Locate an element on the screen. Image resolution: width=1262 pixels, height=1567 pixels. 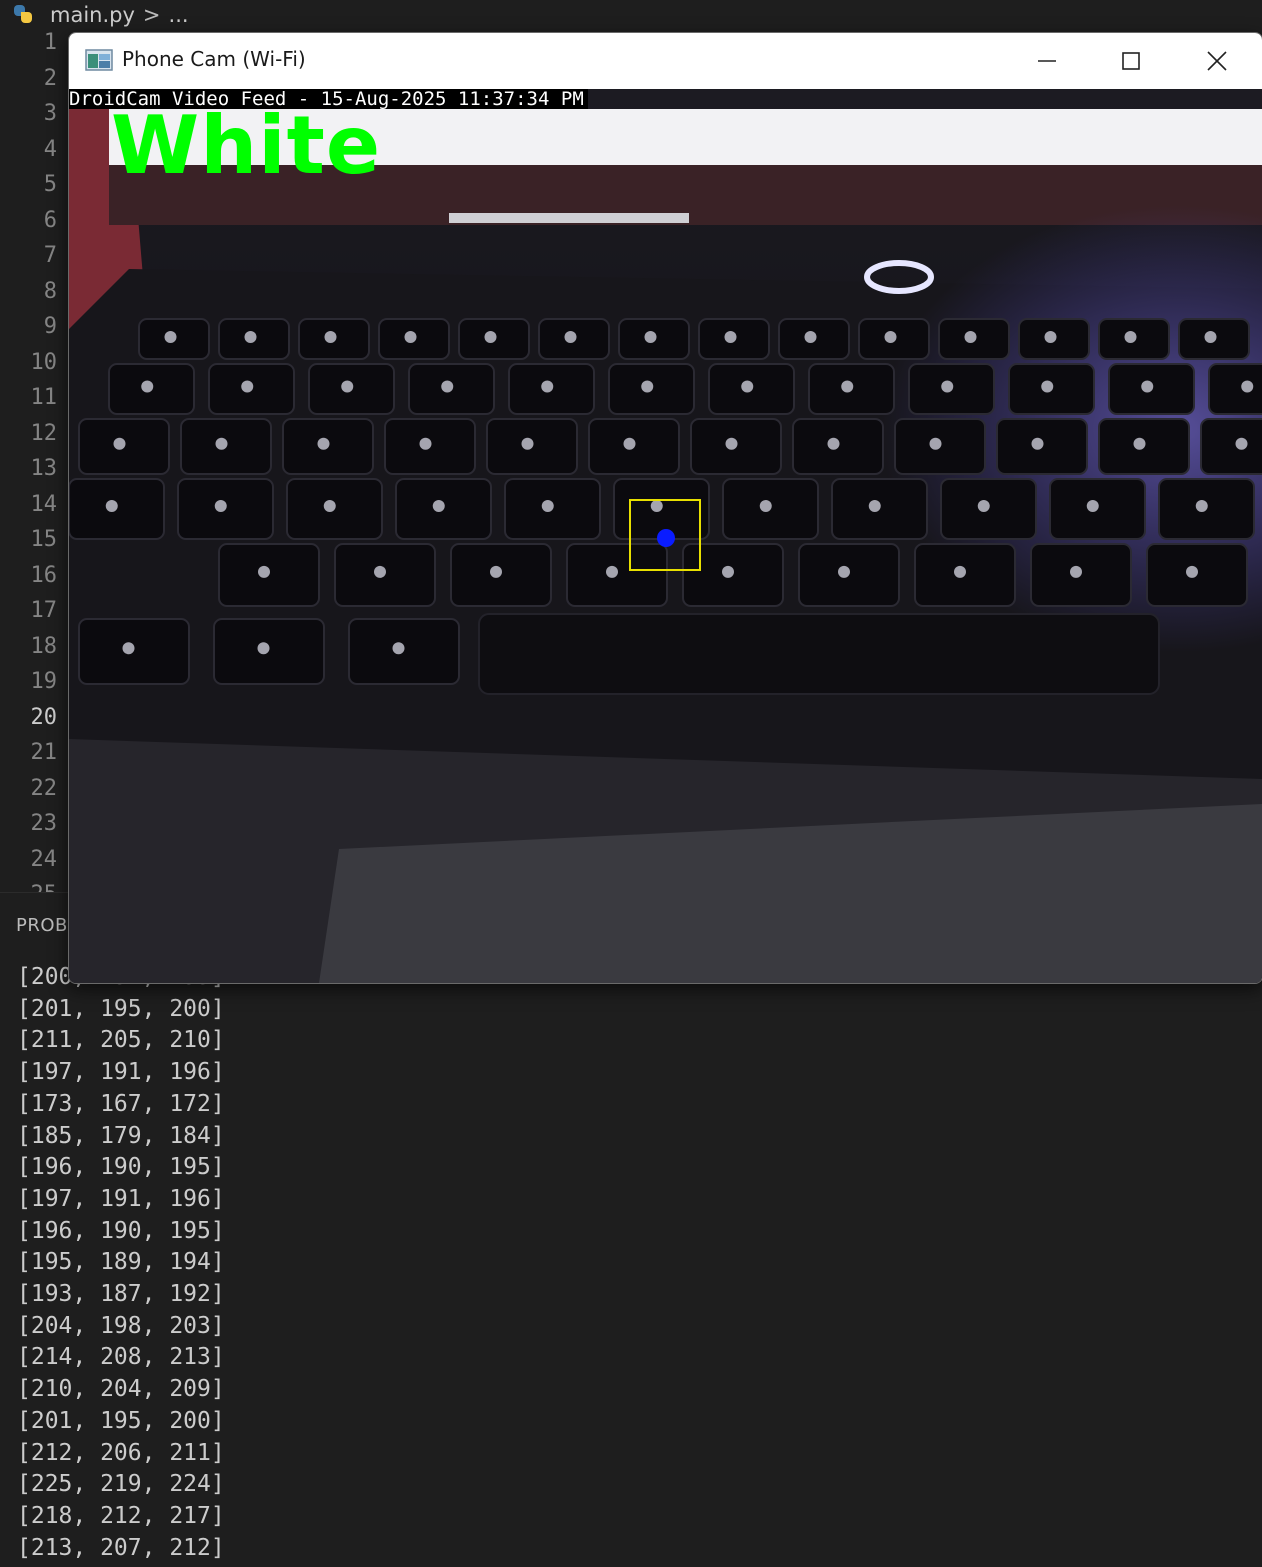
maximize-button is located at coordinates (1131, 61).